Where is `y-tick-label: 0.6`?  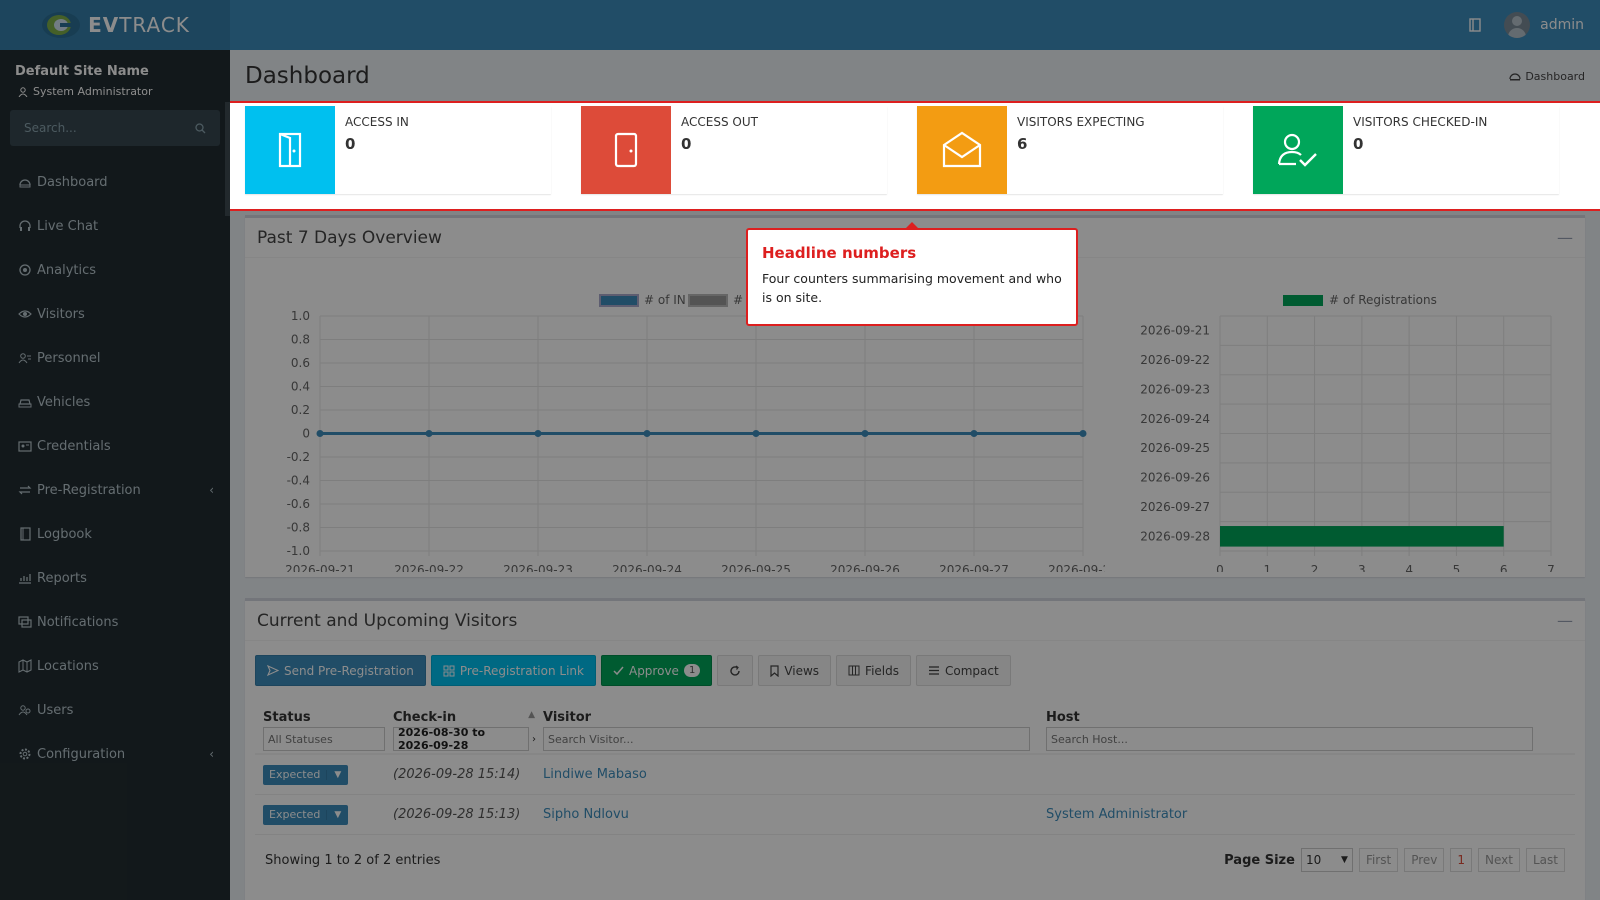
y-tick-label: 0.6 is located at coordinates (300, 363).